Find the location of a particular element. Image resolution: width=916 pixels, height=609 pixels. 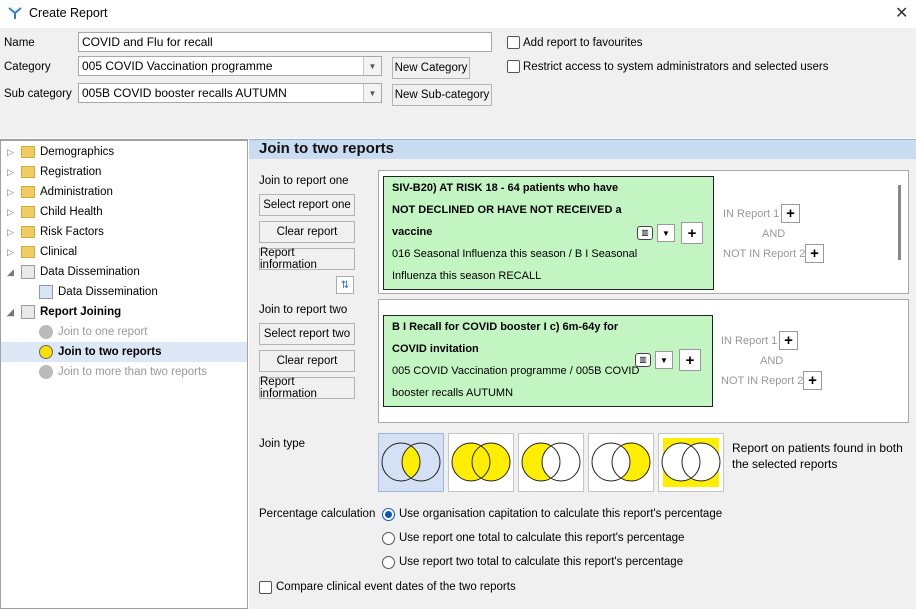

tree-item-label: Clinical is located at coordinates (59, 252).